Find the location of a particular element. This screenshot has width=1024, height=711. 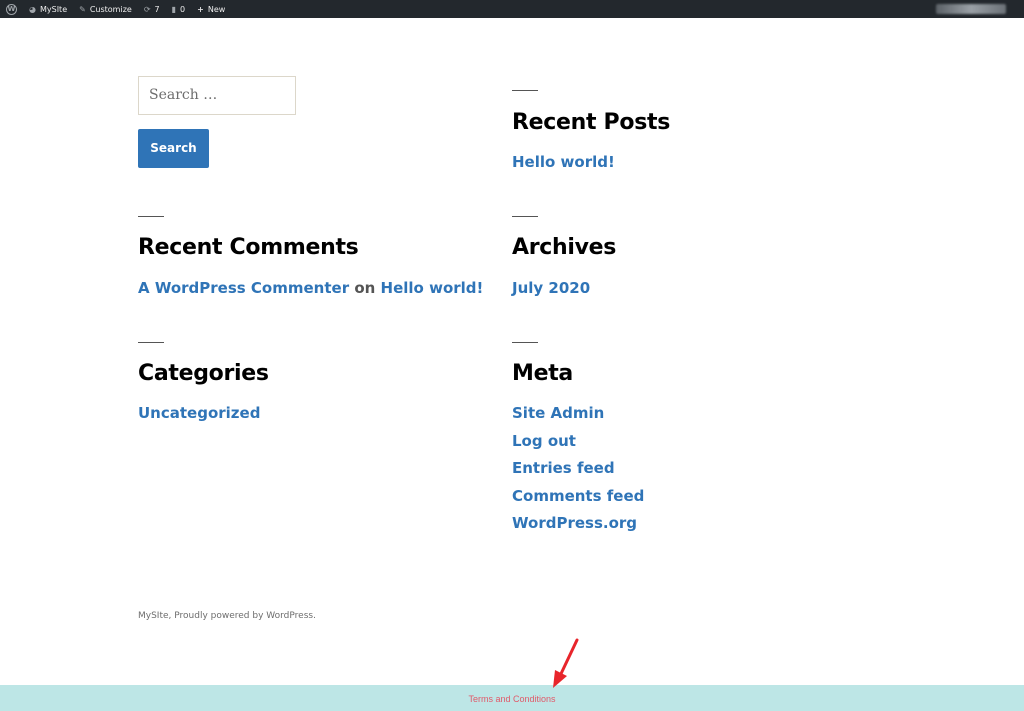

annotation-arrow-icon is located at coordinates (566, 663).